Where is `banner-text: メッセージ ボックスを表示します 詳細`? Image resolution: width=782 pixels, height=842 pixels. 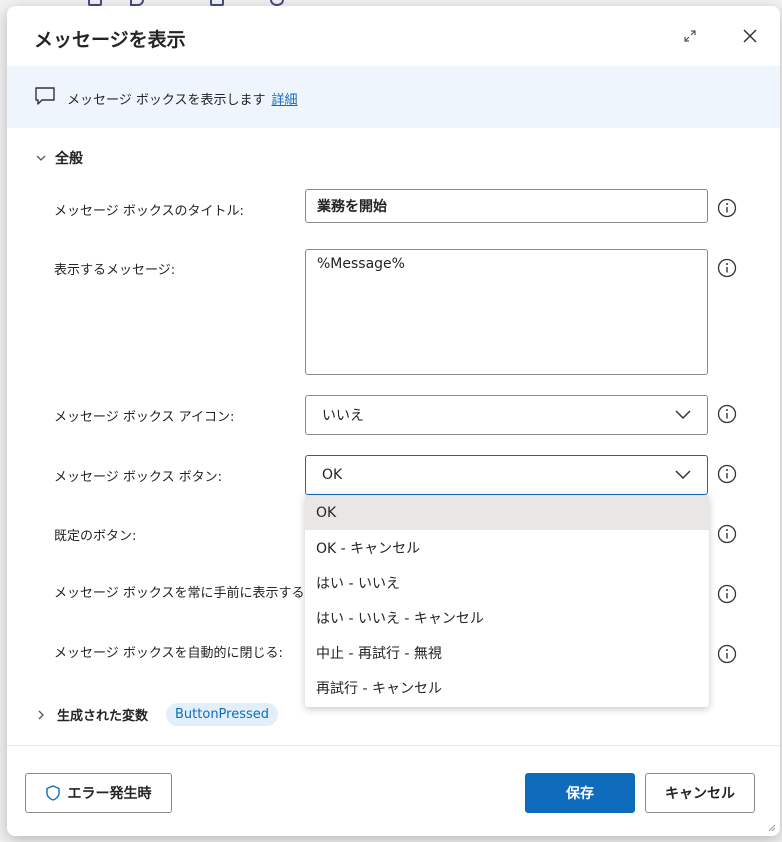 banner-text: メッセージ ボックスを表示します 詳細 is located at coordinates (182, 98).